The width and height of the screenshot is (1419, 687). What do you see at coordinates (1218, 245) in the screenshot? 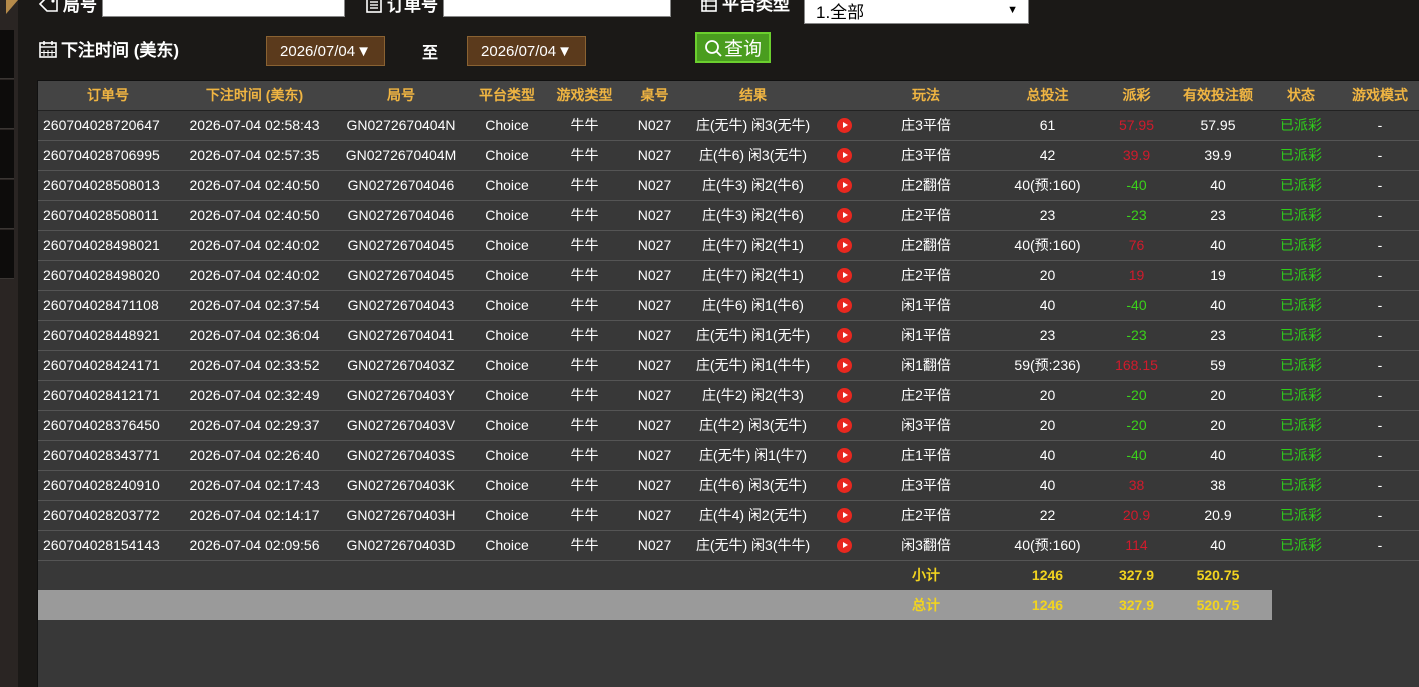
I see `cell-valid-bet: 40` at bounding box center [1218, 245].